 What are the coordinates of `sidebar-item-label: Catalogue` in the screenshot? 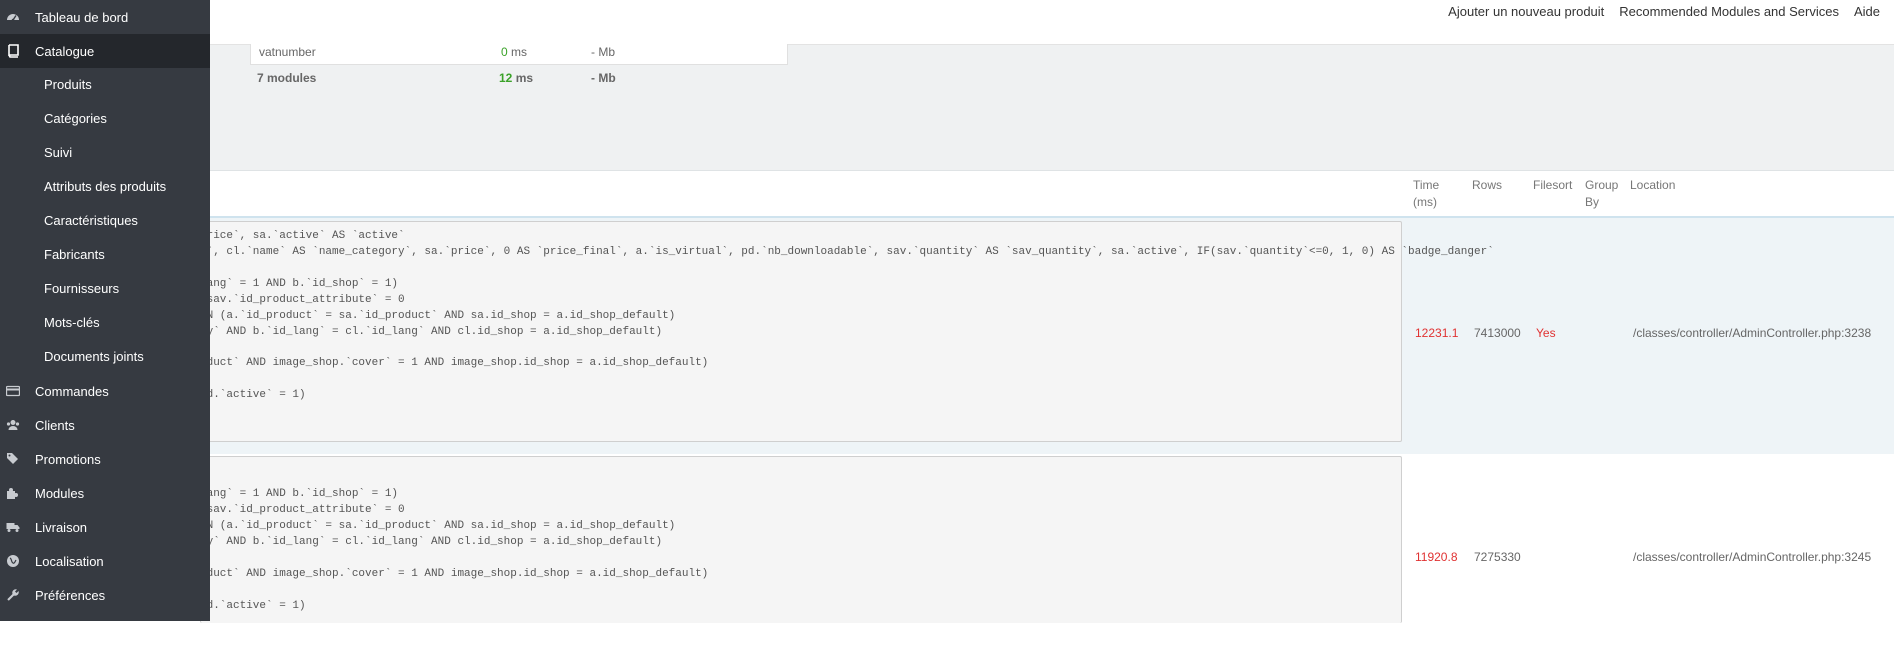 It's located at (65, 51).